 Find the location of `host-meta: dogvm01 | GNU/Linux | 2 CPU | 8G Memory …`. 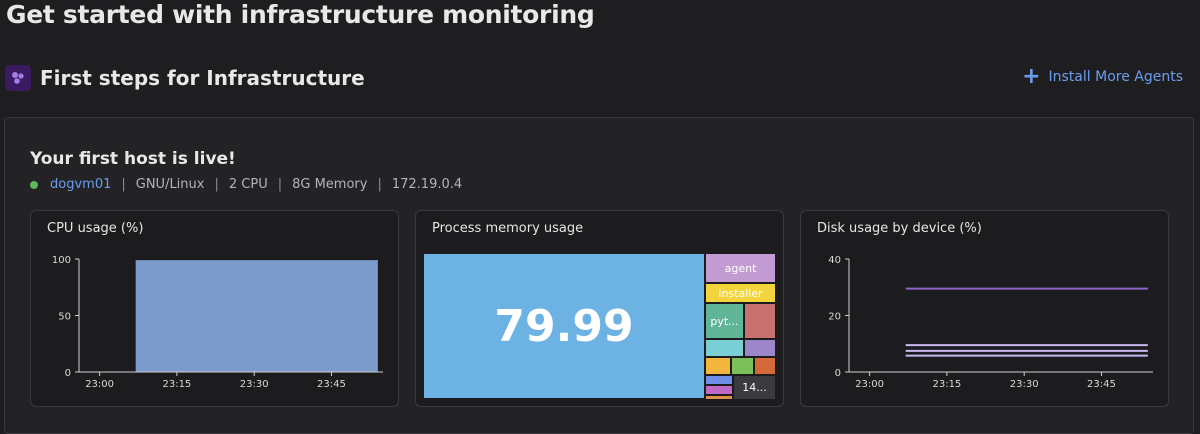

host-meta: dogvm01 | GNU/Linux | 2 CPU | 8G Memory … is located at coordinates (246, 184).